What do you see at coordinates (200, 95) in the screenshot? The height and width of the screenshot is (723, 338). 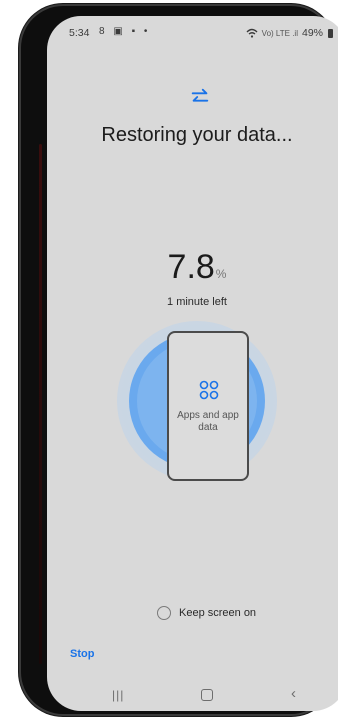 I see `swap-arrows-icon` at bounding box center [200, 95].